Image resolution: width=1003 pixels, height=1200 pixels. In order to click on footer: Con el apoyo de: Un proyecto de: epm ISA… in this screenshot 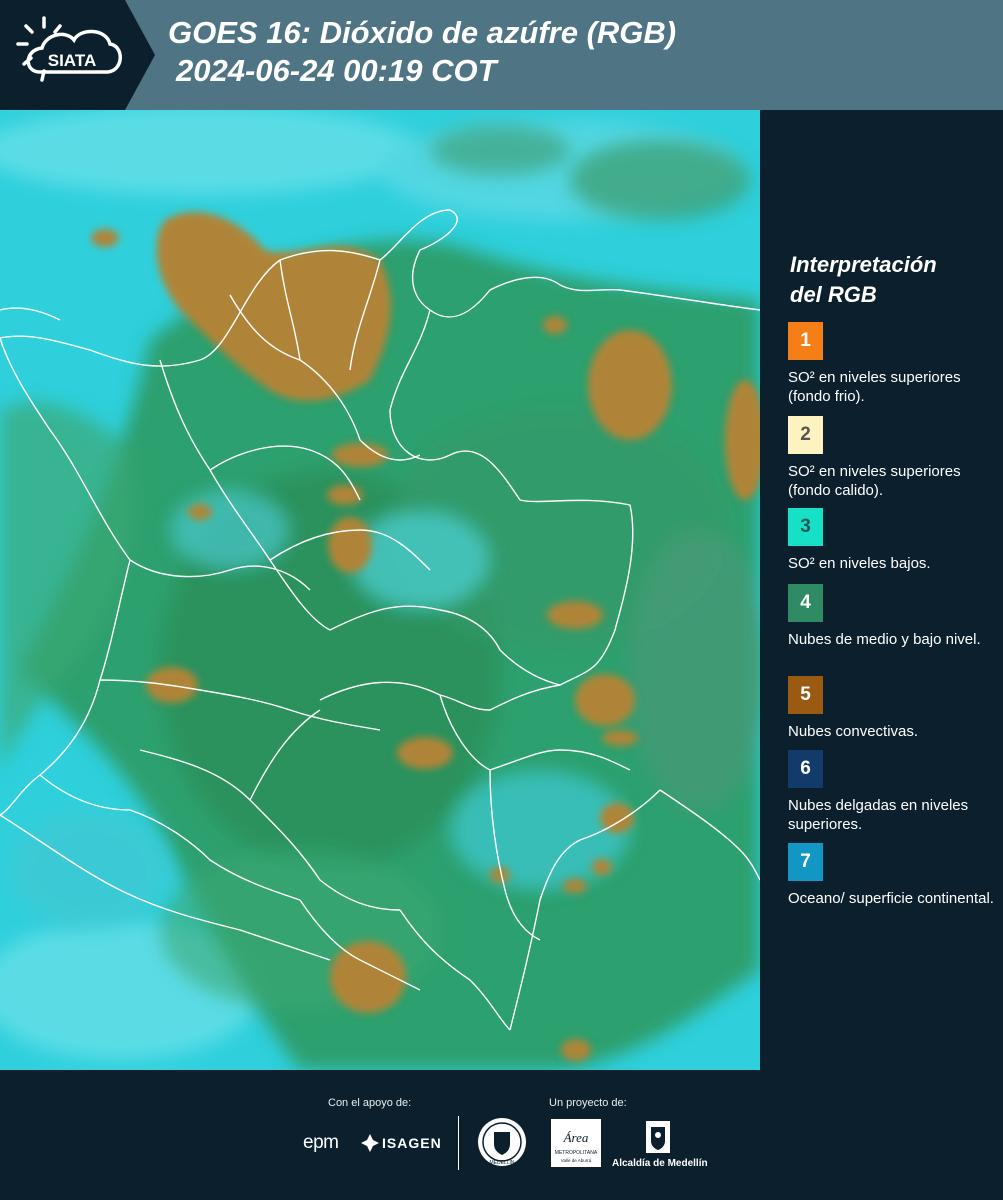, I will do `click(501, 1135)`.